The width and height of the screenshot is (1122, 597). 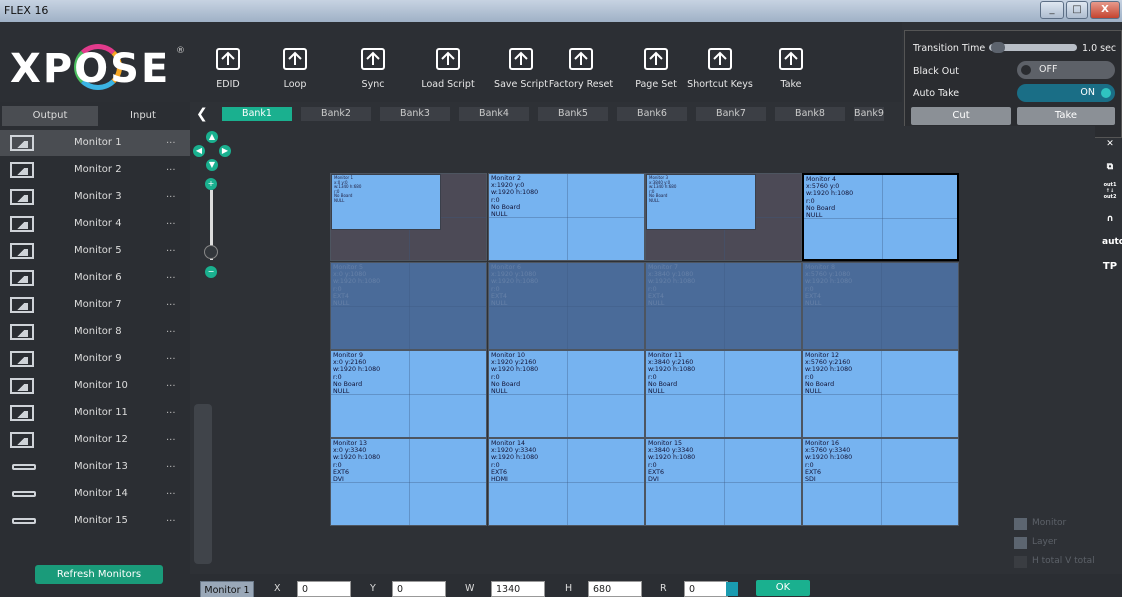 What do you see at coordinates (199, 151) in the screenshot?
I see `pan-left-icon: ◀` at bounding box center [199, 151].